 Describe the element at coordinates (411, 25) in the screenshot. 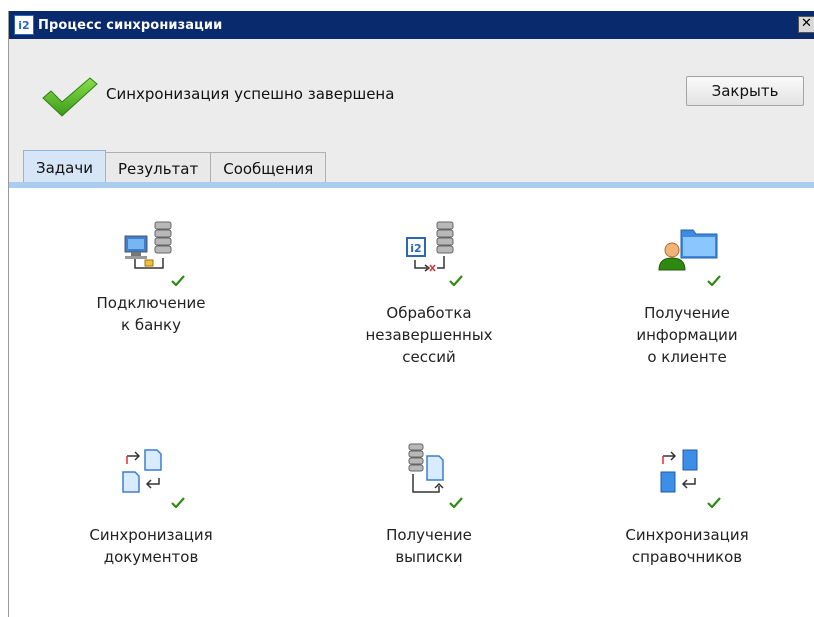

I see `title-bar: i2 Процесс синхронизации ✕` at that location.